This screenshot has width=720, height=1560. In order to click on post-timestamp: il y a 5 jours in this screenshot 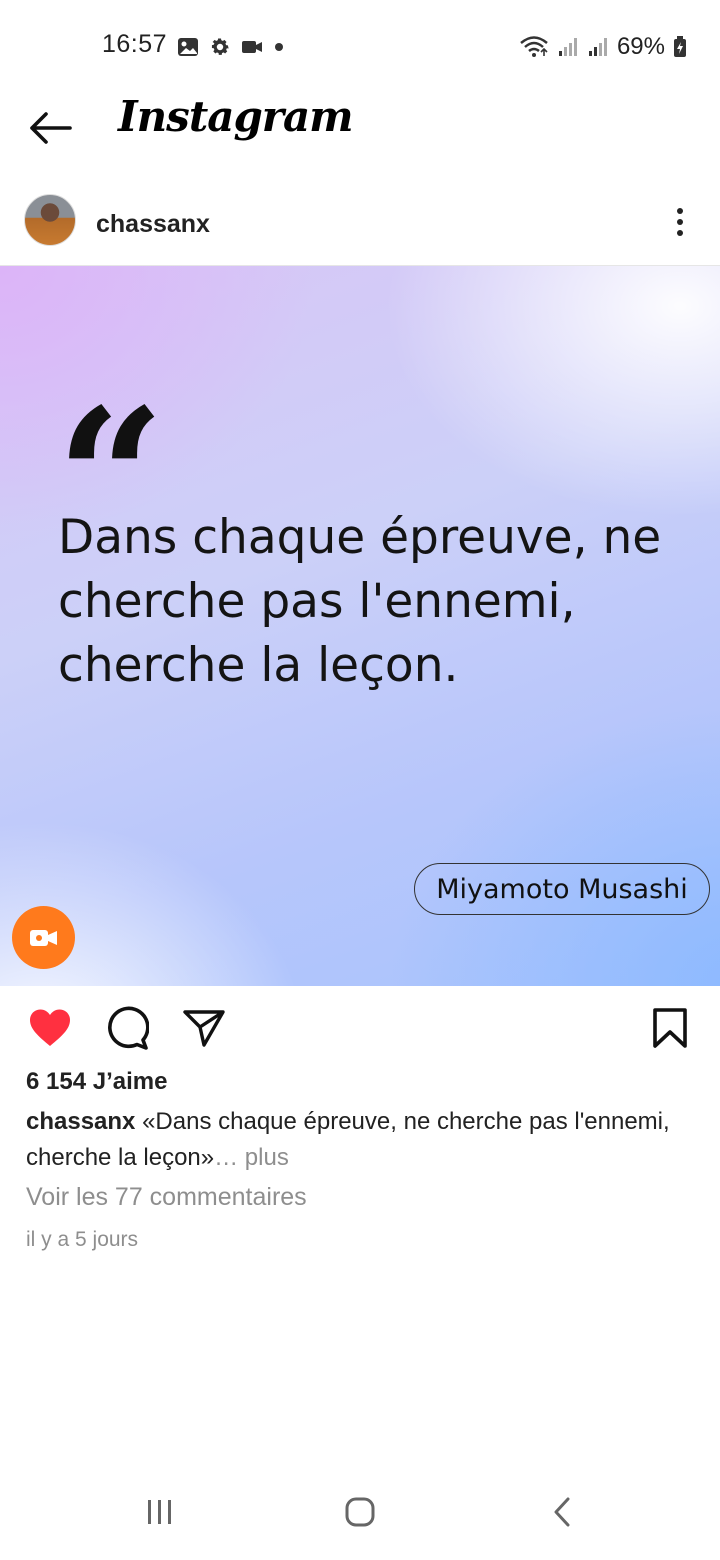, I will do `click(82, 1239)`.